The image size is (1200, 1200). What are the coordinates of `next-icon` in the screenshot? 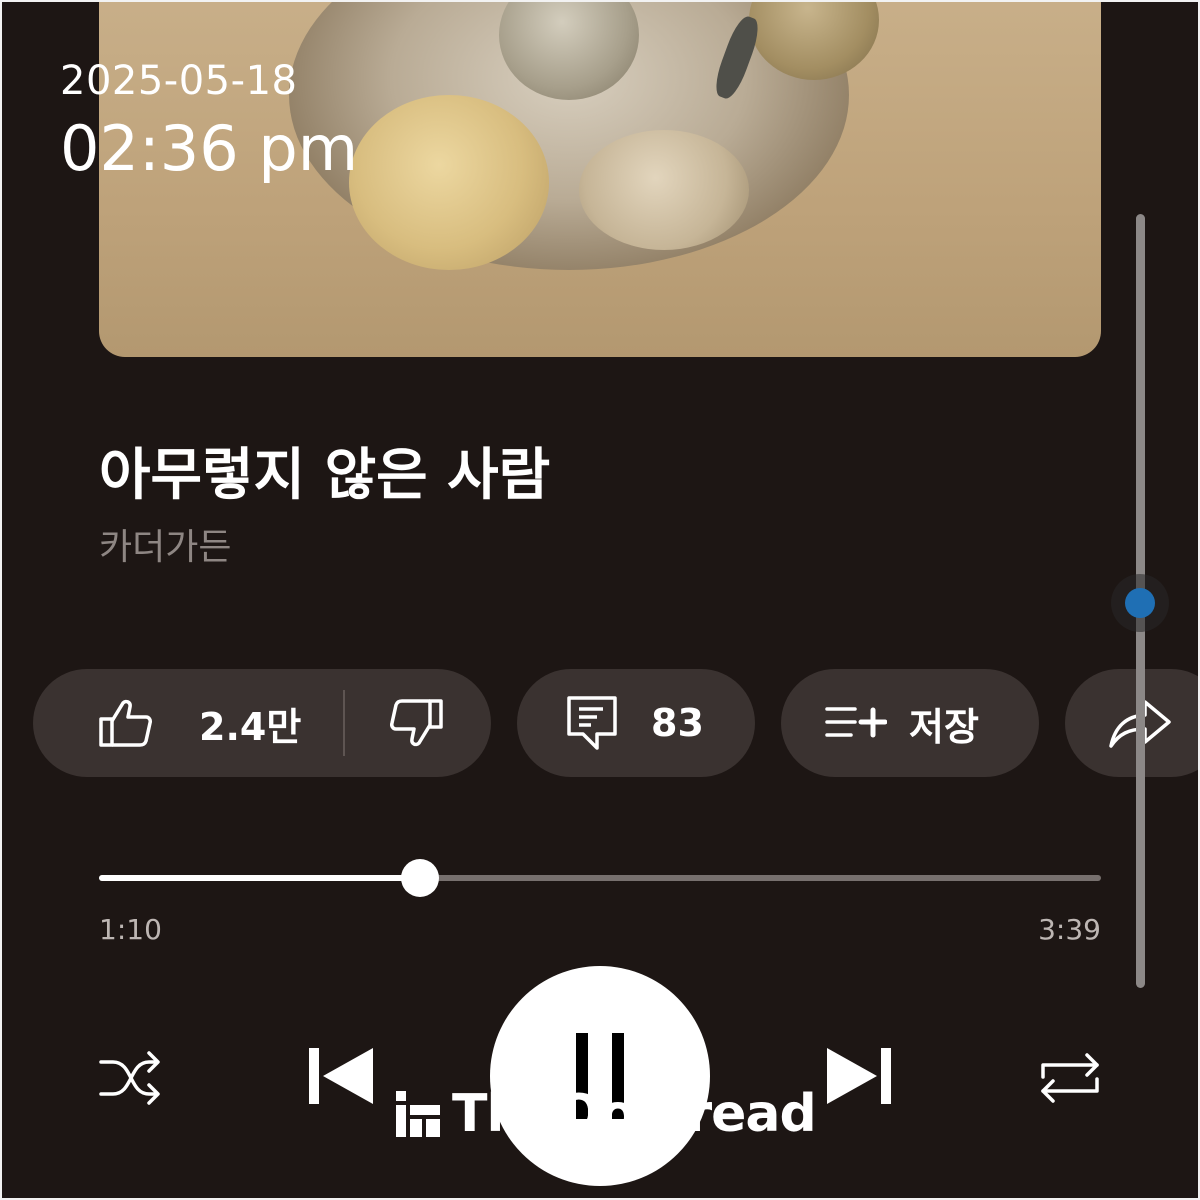 It's located at (859, 1076).